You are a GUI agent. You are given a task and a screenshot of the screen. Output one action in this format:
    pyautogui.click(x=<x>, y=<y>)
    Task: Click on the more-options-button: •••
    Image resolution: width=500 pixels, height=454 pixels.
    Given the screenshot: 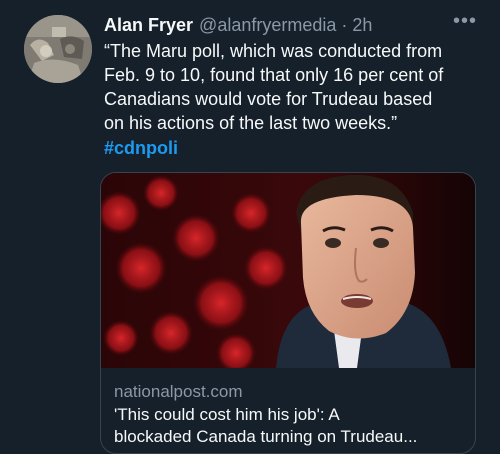 What is the action you would take?
    pyautogui.click(x=465, y=22)
    